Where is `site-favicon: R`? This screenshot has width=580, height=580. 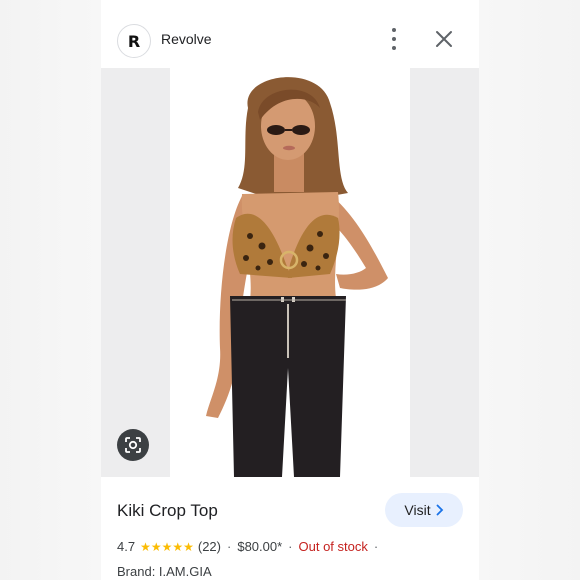 site-favicon: R is located at coordinates (134, 41).